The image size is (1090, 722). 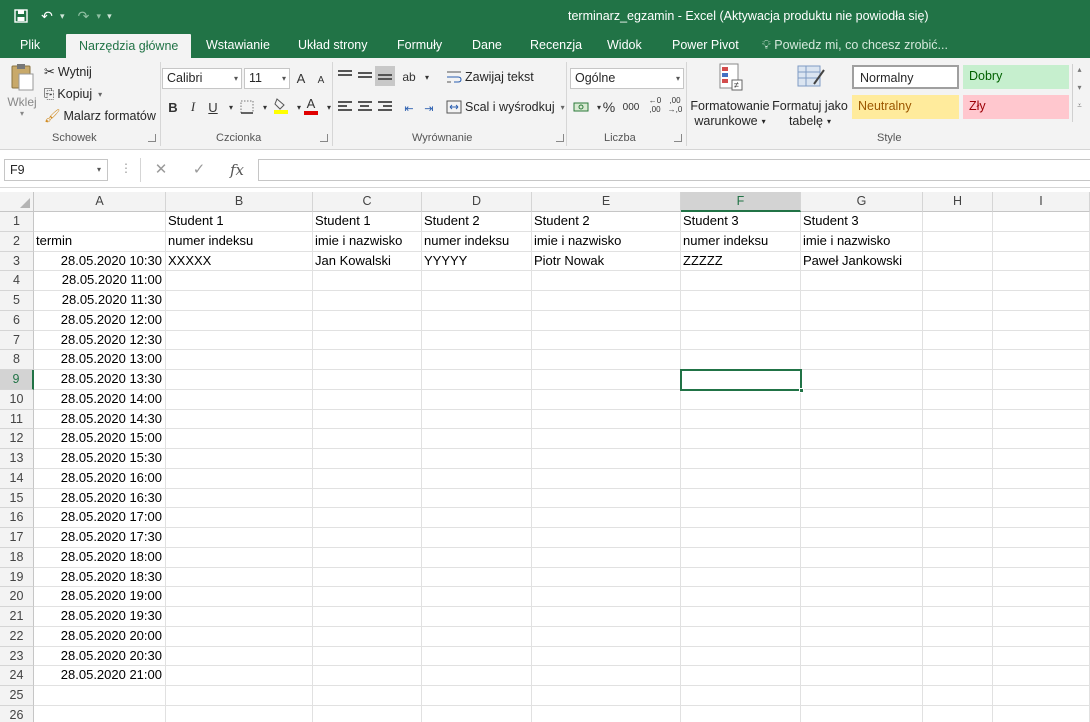 I want to click on cell-d4, so click(x=477, y=281).